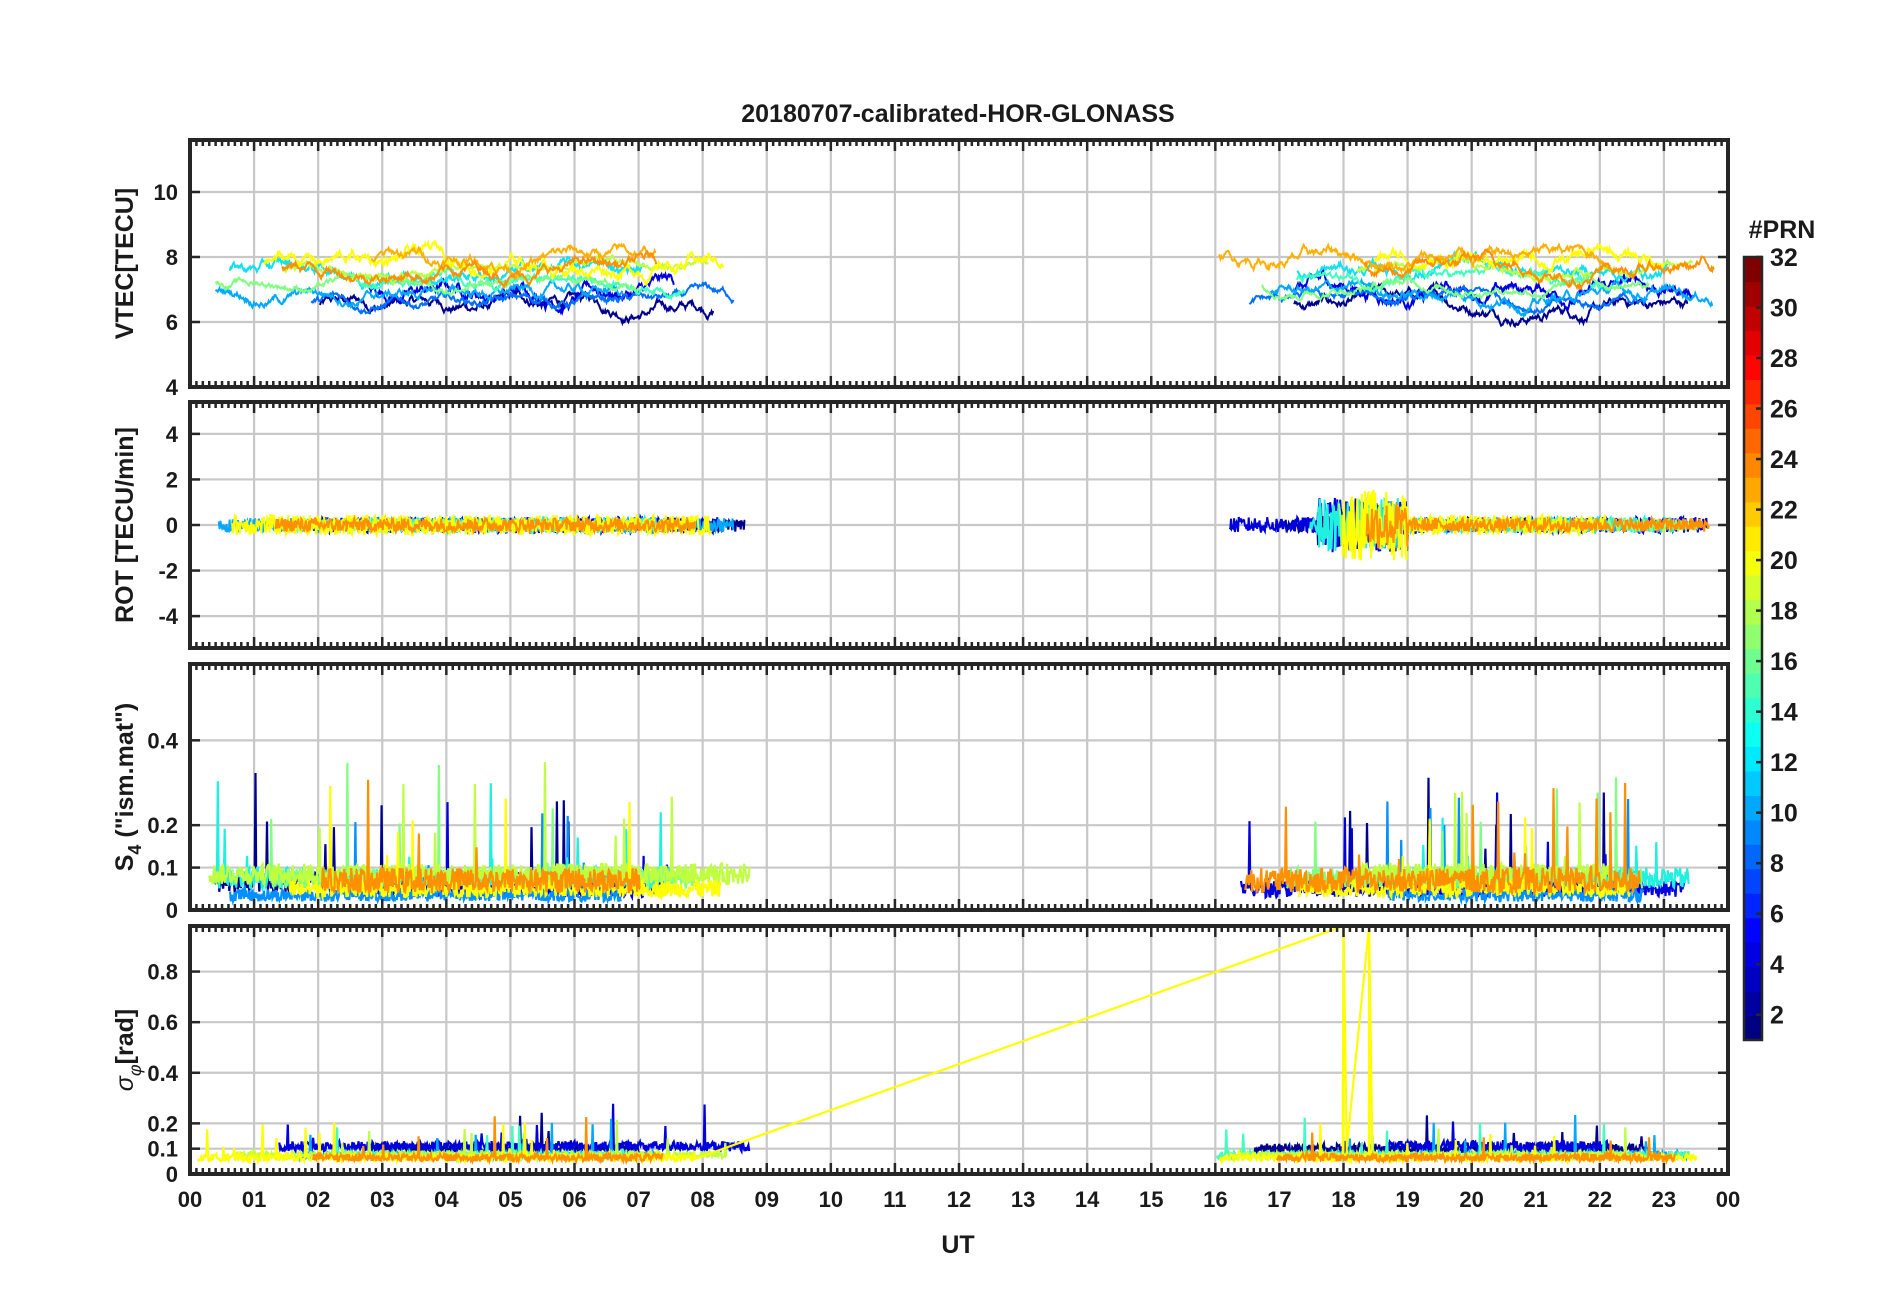 The image size is (1902, 1292). What do you see at coordinates (125, 525) in the screenshot?
I see `y-axis-label: ROT [TECU/min]` at bounding box center [125, 525].